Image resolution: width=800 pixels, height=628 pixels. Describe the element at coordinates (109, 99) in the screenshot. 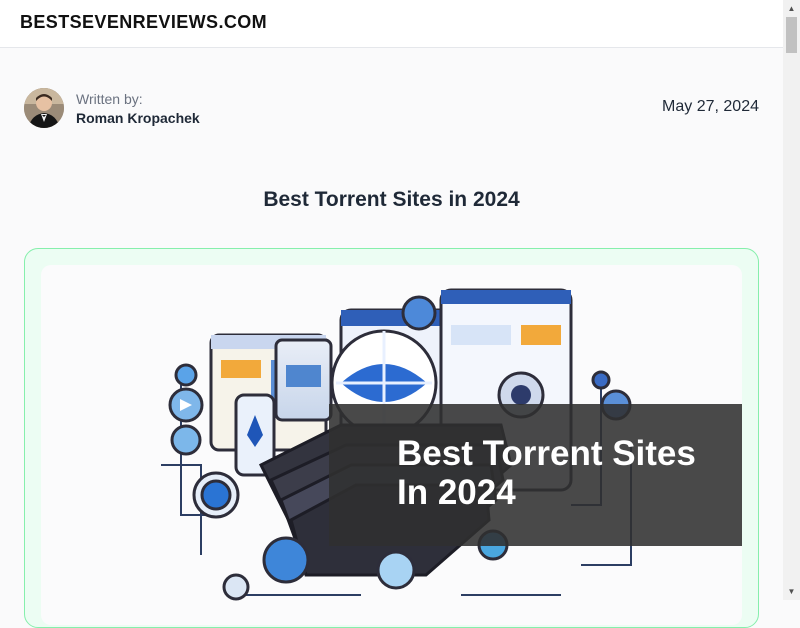

I see `written-by-label: Written by:` at that location.